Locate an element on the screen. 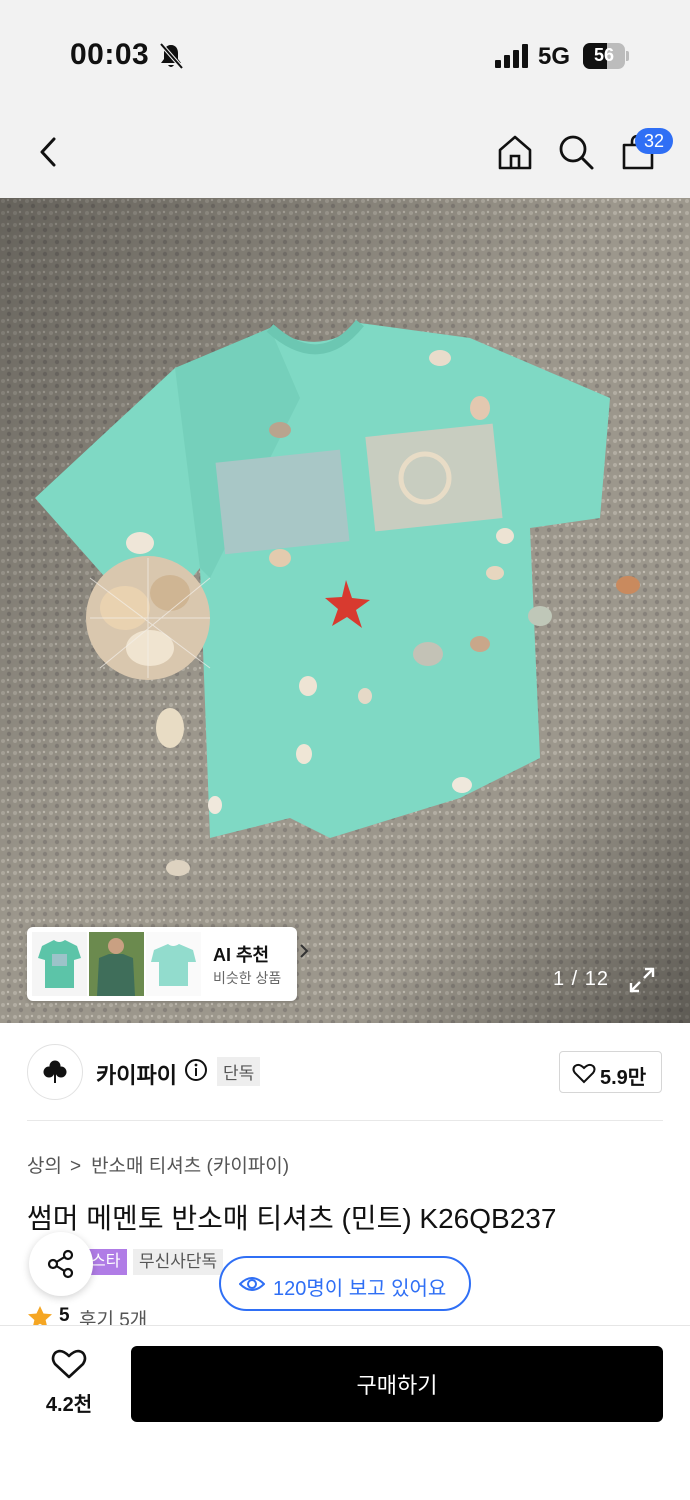  ai-recommend-title: AI 추천 is located at coordinates (241, 955).